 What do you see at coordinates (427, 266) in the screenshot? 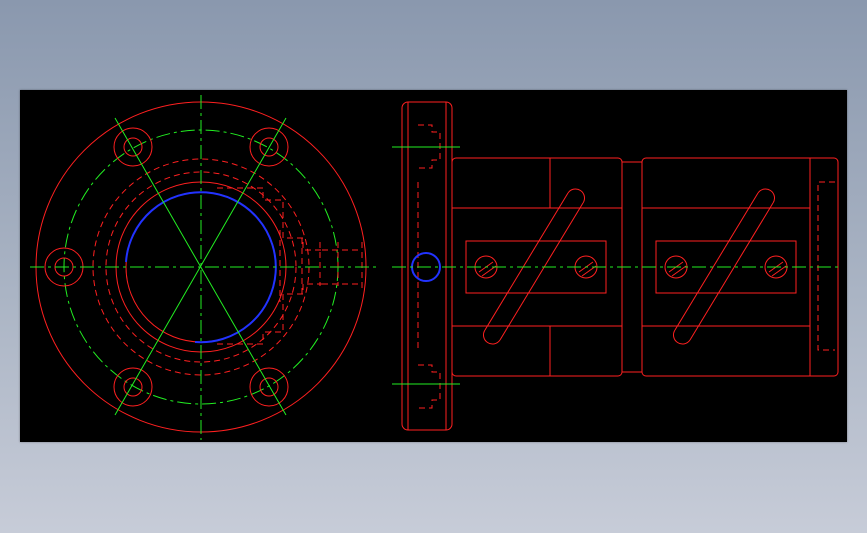
I see `flange-plate` at bounding box center [427, 266].